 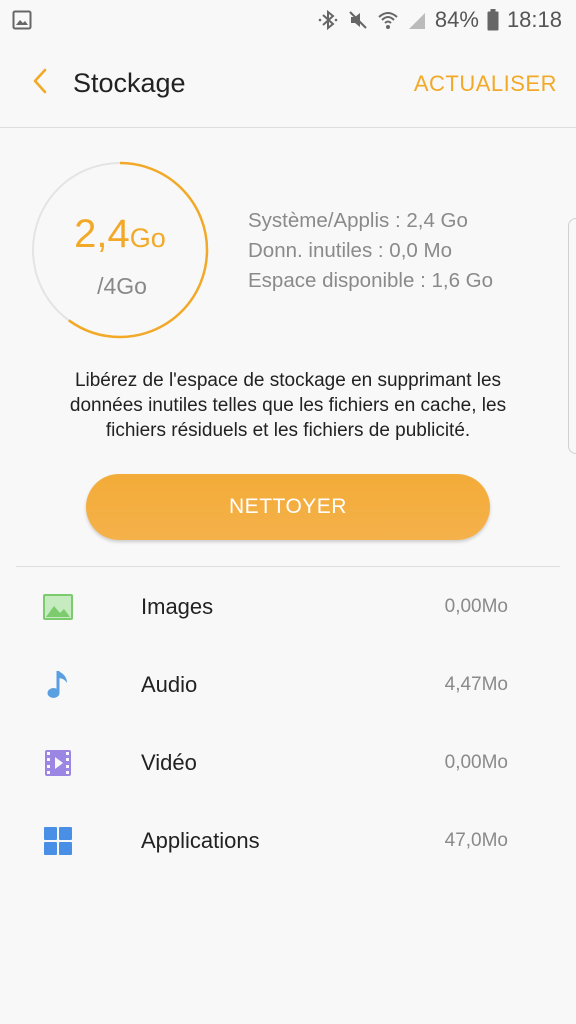 I want to click on refresh-button: ACTUALISER, so click(x=485, y=84).